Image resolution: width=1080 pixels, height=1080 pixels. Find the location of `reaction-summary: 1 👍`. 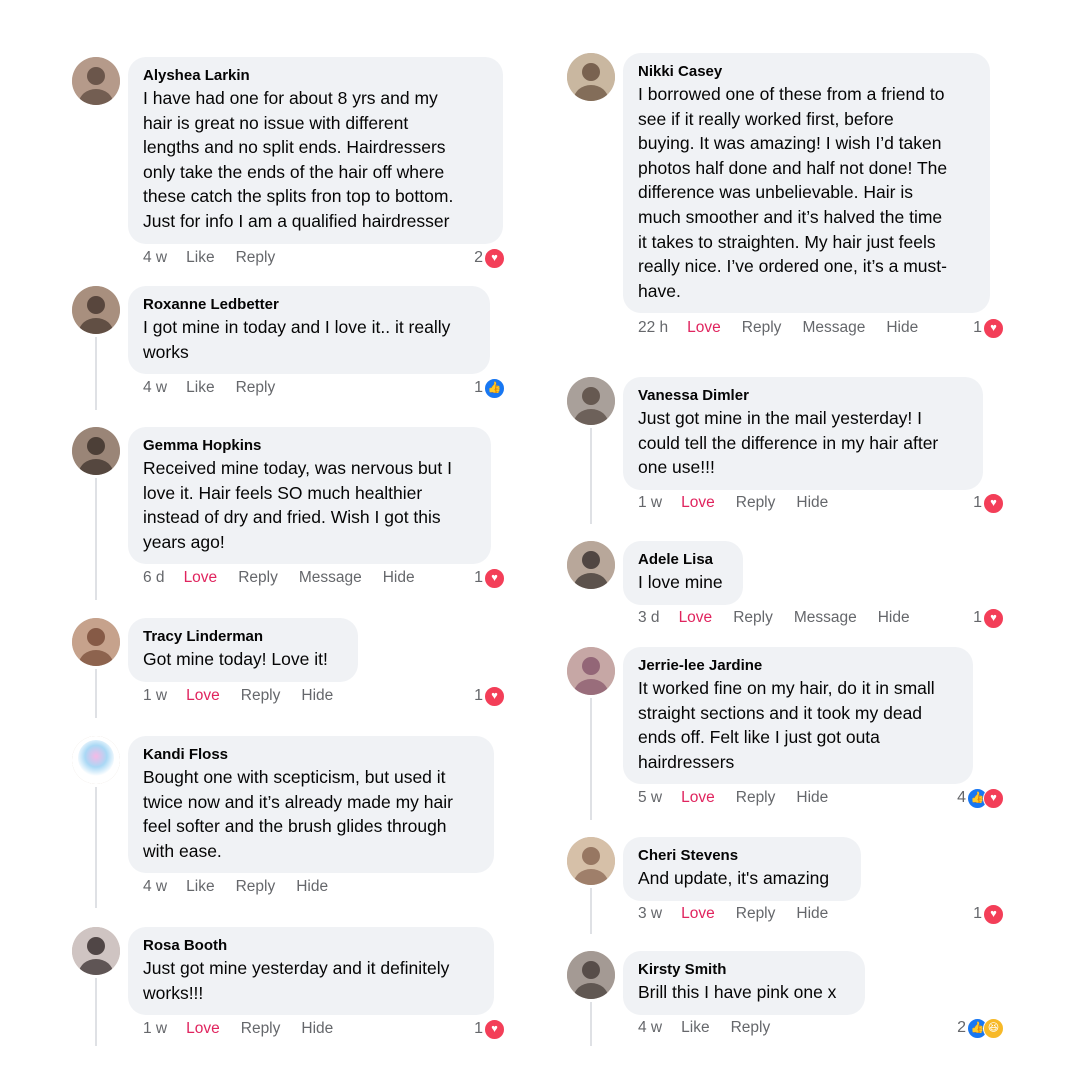

reaction-summary: 1 👍 is located at coordinates (489, 388).